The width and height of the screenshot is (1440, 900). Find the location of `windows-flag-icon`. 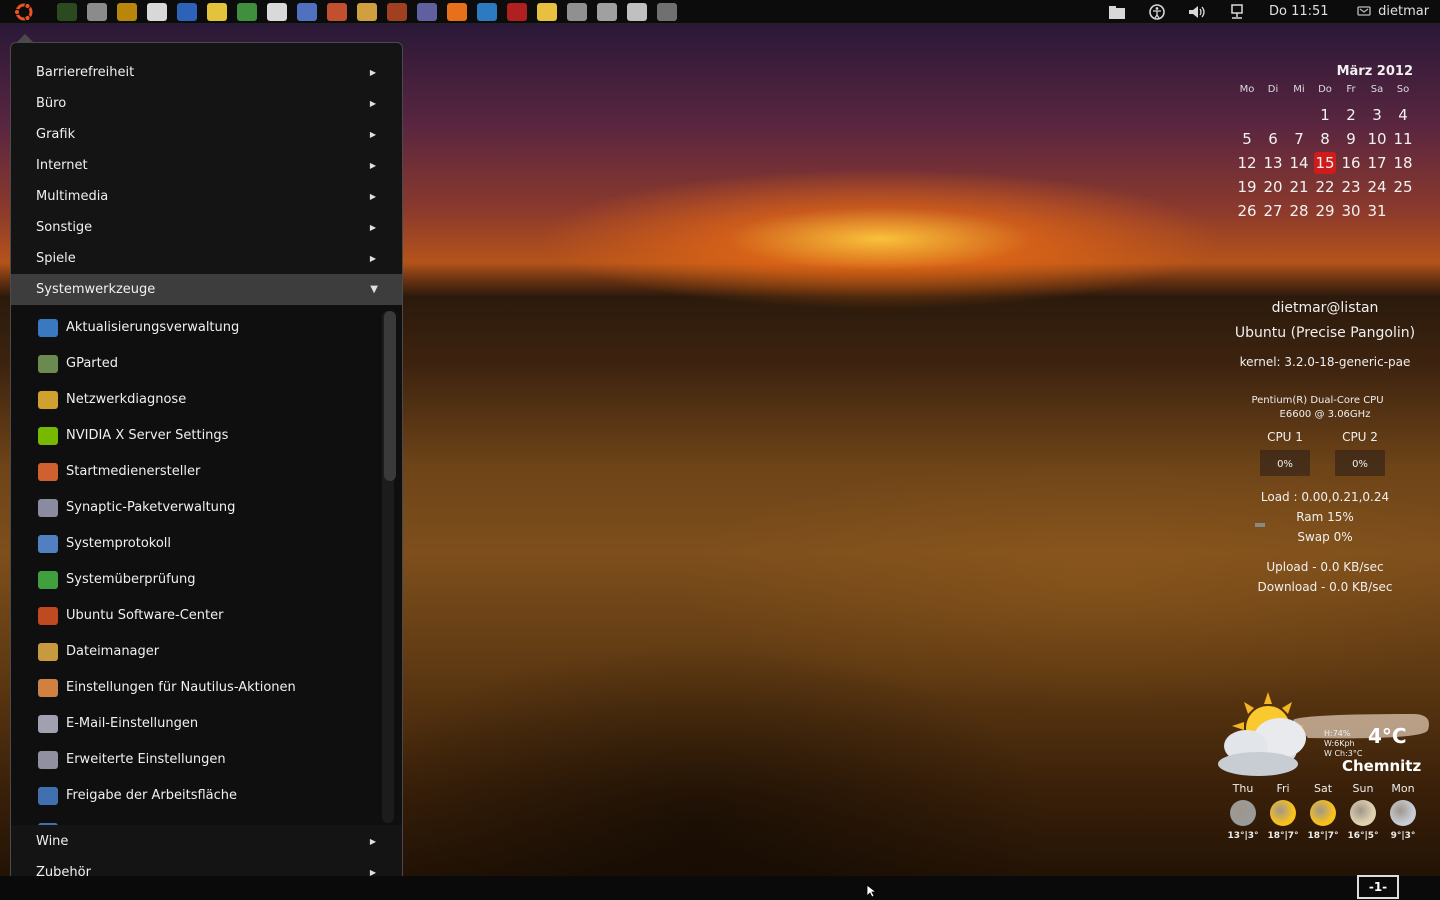

windows-flag-icon is located at coordinates (247, 12).